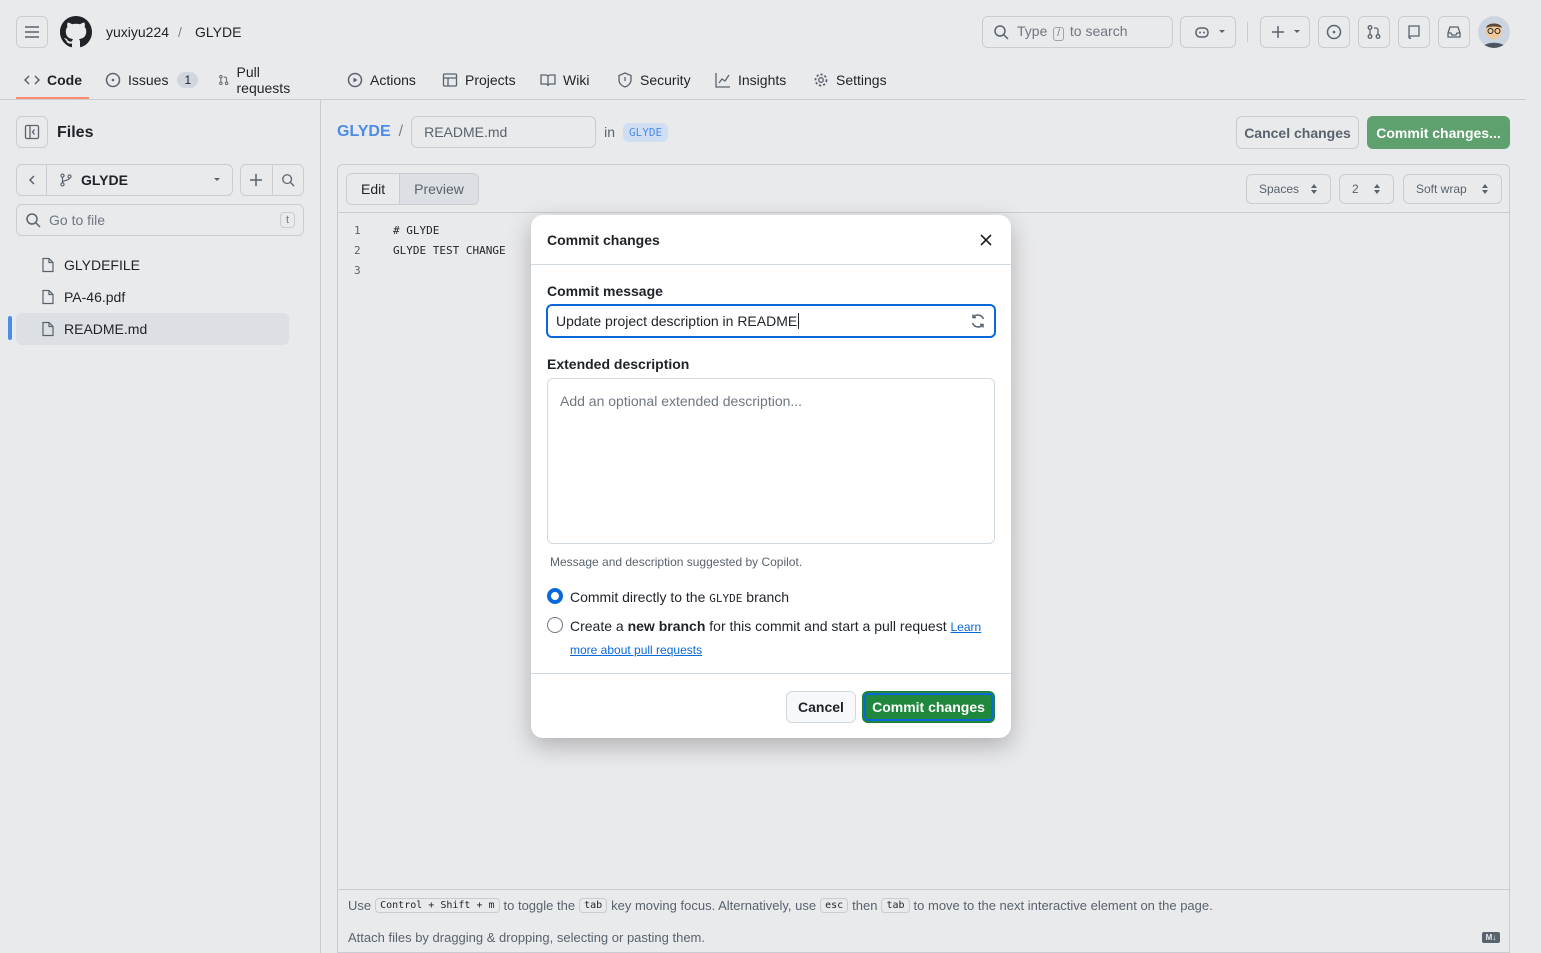 This screenshot has width=1541, height=953. Describe the element at coordinates (381, 80) in the screenshot. I see `tab-actions: Actions` at that location.